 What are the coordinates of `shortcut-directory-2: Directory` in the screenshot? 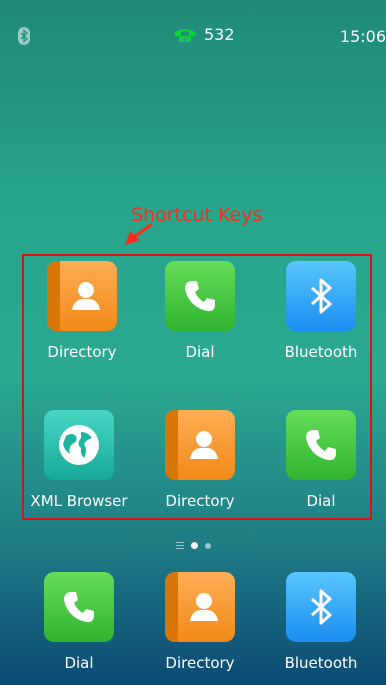 It's located at (200, 460).